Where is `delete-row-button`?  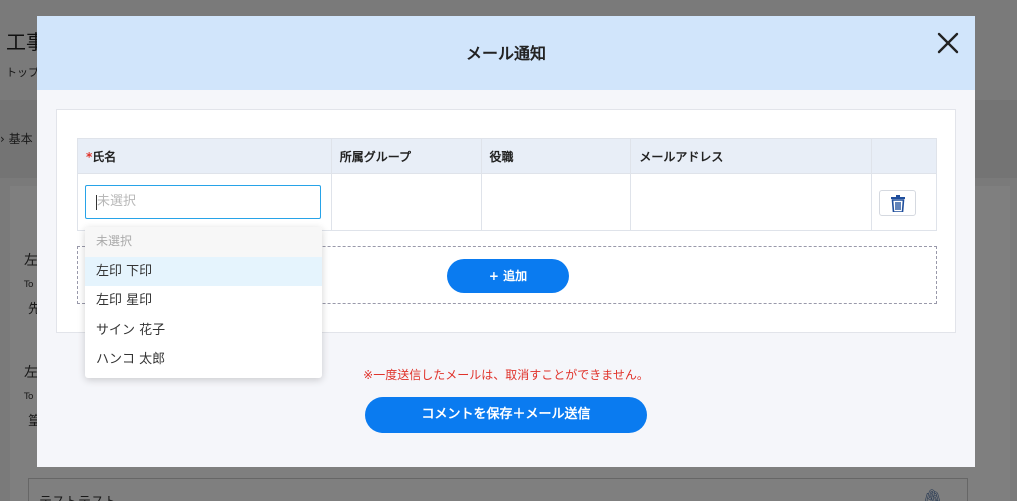
delete-row-button is located at coordinates (897, 203).